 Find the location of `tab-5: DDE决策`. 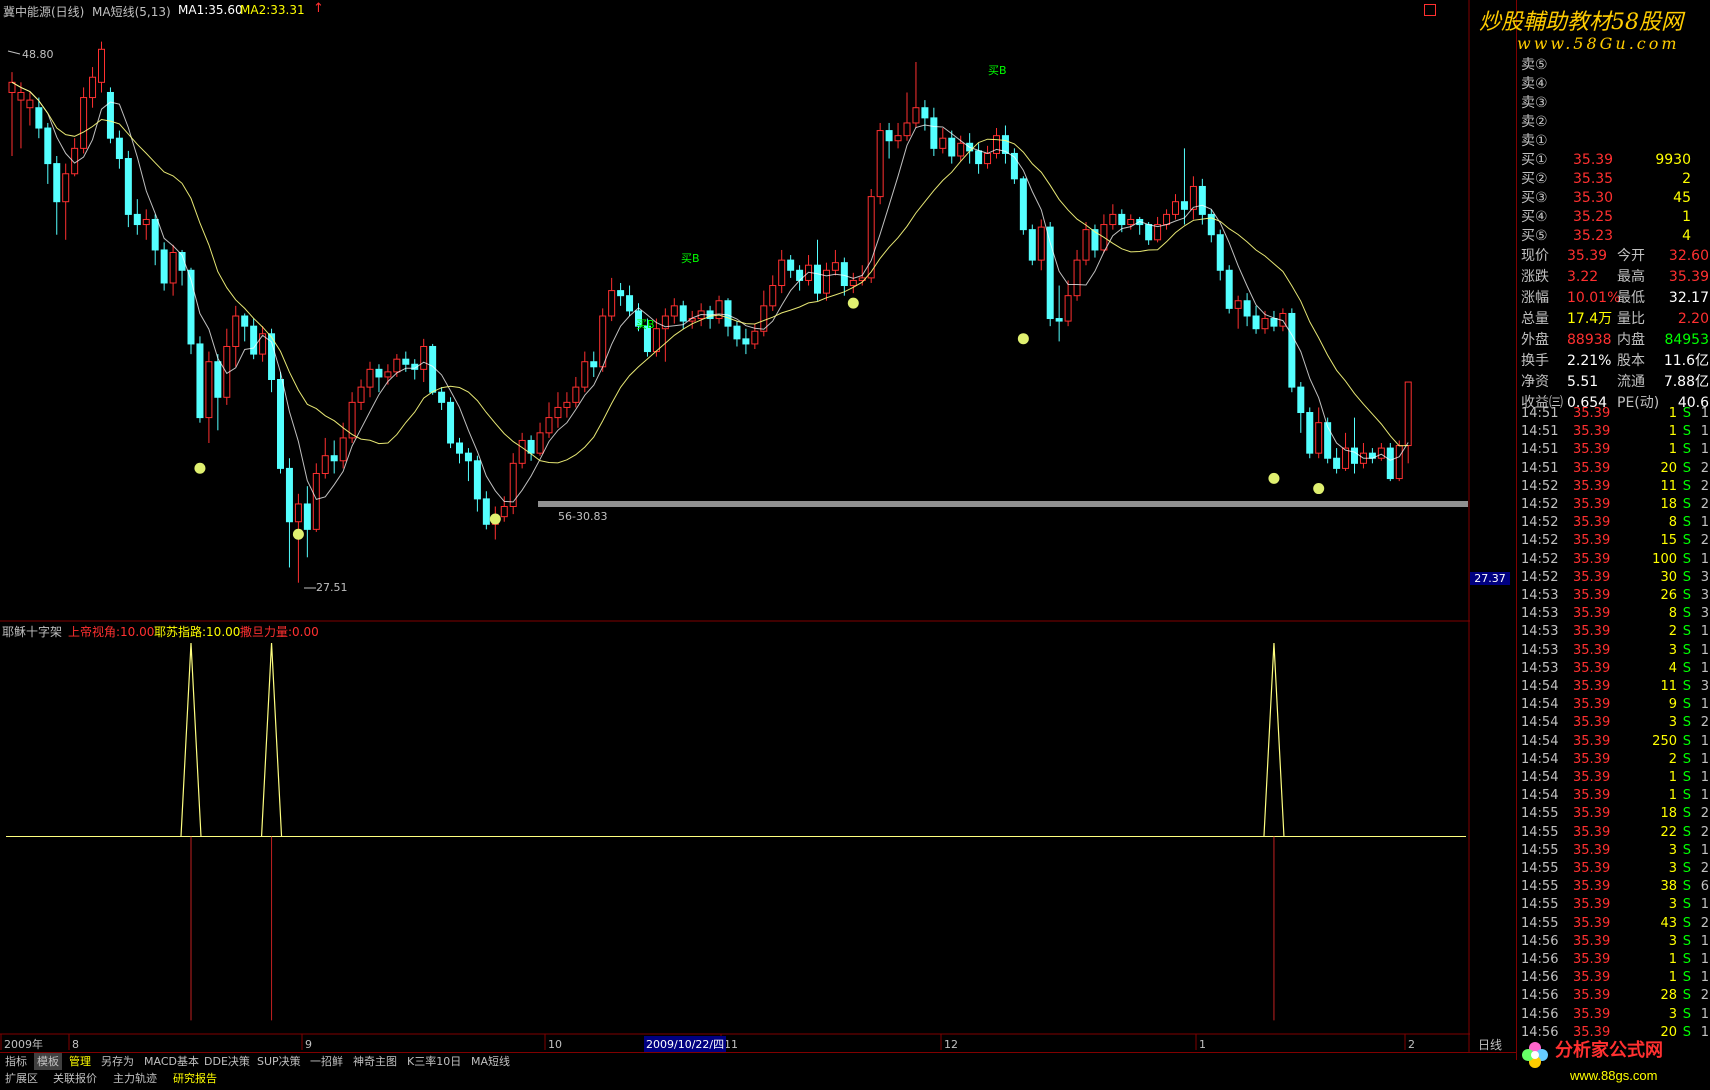

tab-5: DDE决策 is located at coordinates (227, 1061).